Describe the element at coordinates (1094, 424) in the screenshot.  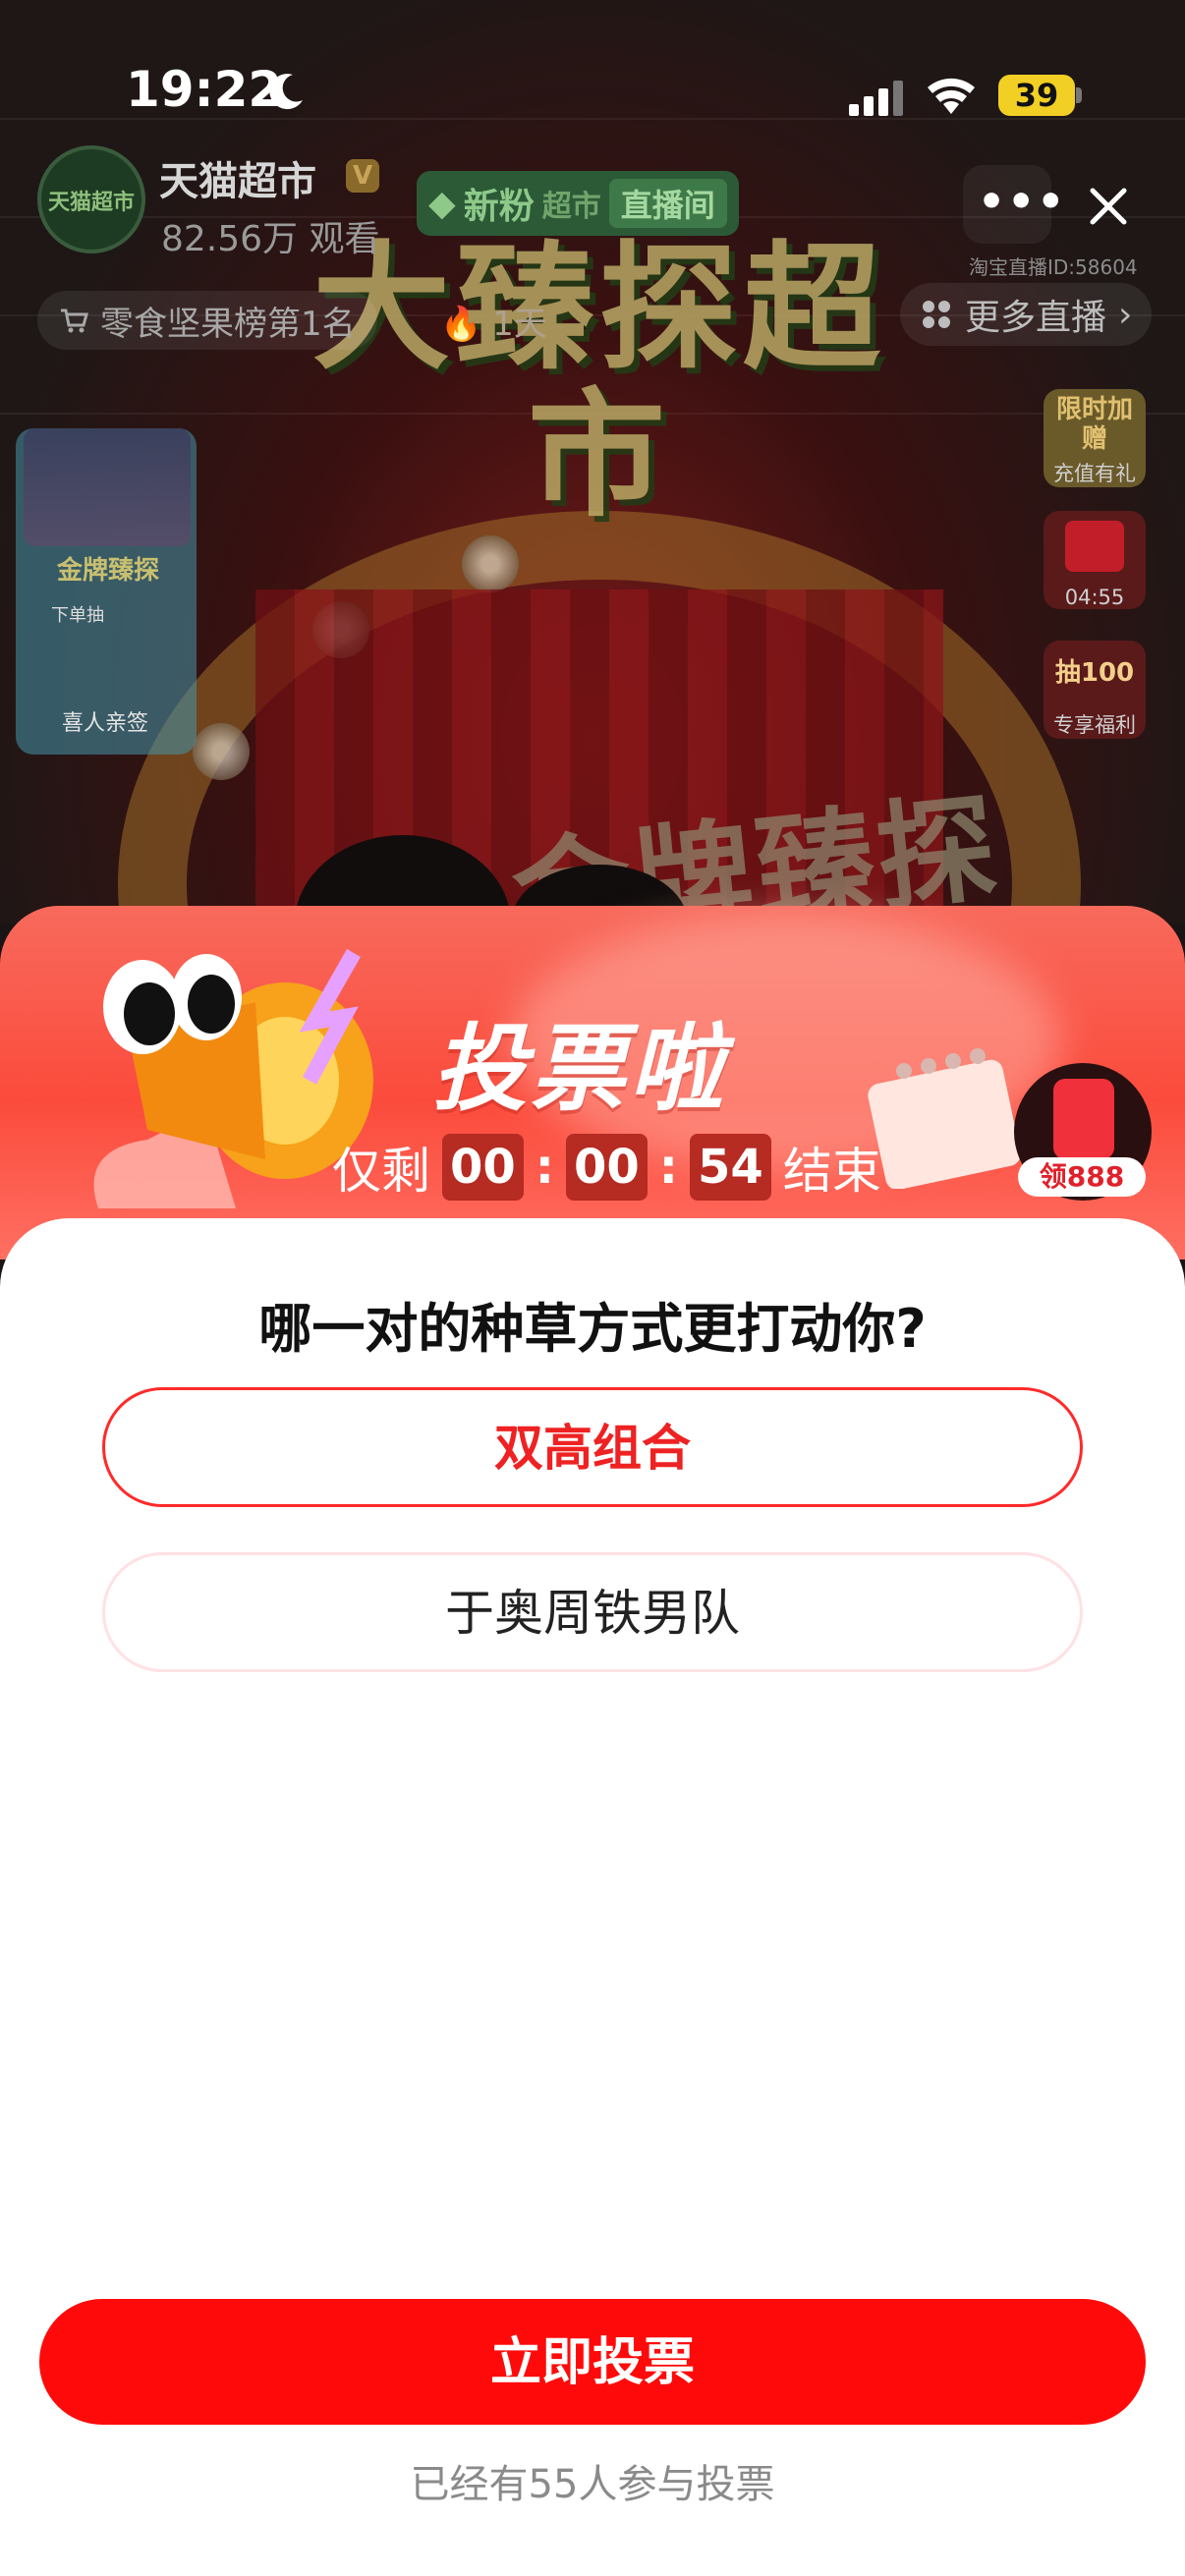
I see `limited-gift-text: 限时加赠` at that location.